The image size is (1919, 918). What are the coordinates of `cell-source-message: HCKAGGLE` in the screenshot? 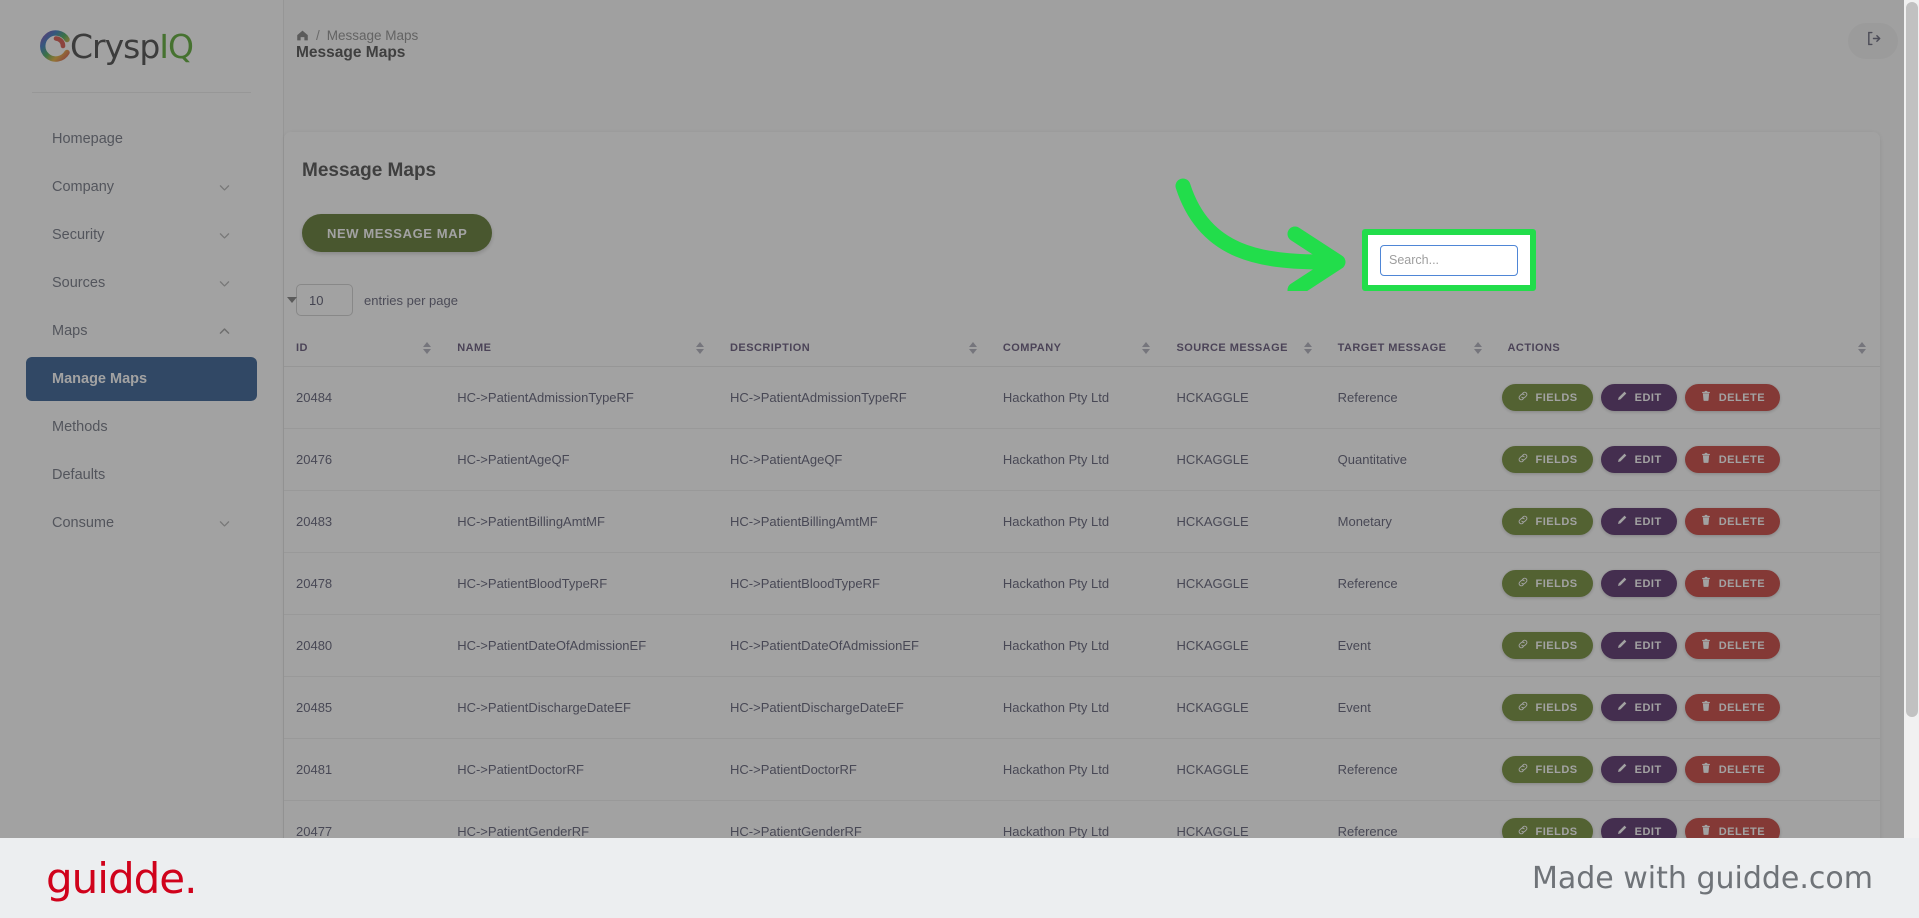 It's located at (1245, 459).